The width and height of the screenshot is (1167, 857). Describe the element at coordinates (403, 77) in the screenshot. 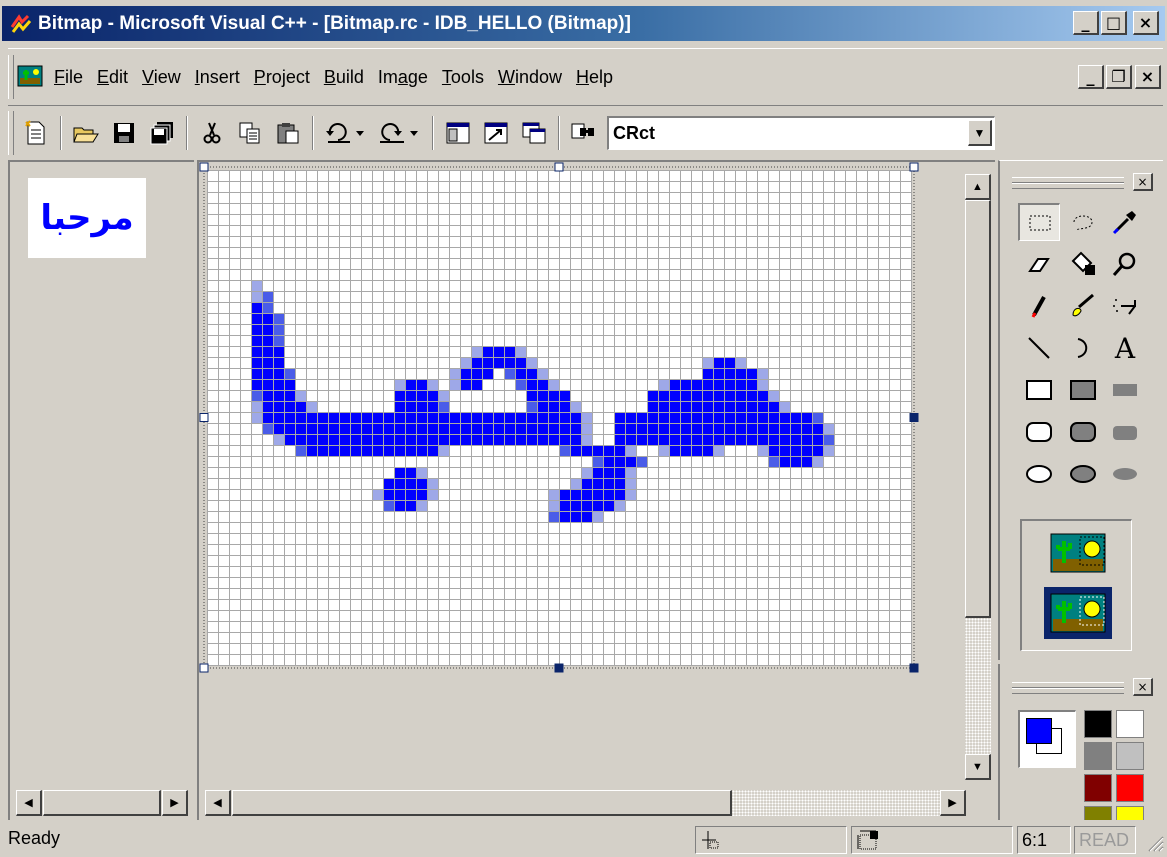

I see `menu-image: Image` at that location.